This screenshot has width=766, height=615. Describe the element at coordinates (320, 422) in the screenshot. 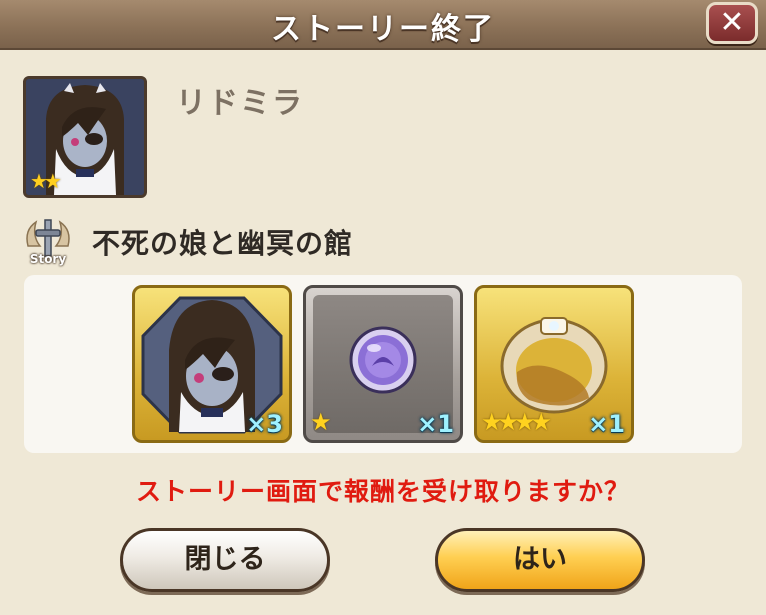

I see `reward-stars: ★` at that location.